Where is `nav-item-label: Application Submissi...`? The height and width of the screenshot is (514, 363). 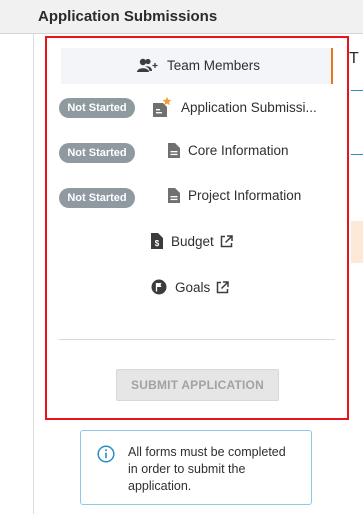
nav-item-label: Application Submissi... is located at coordinates (249, 107).